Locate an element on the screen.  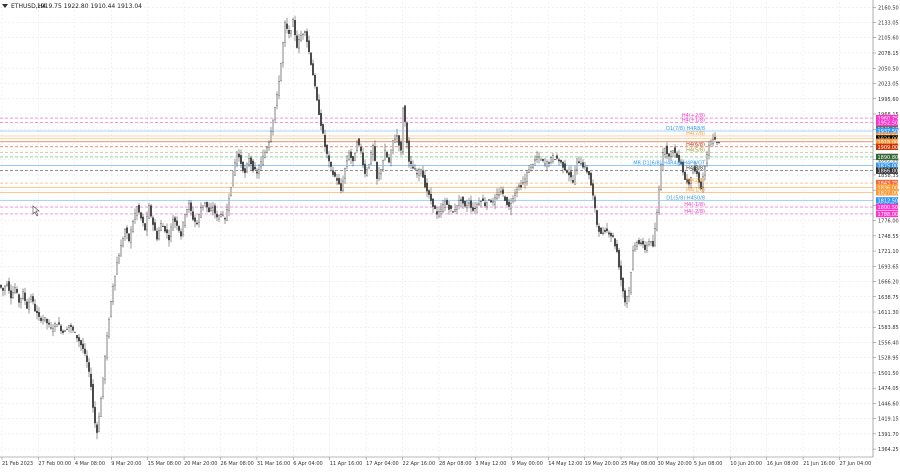
price-tag-label: 1909.00 is located at coordinates (888, 148).